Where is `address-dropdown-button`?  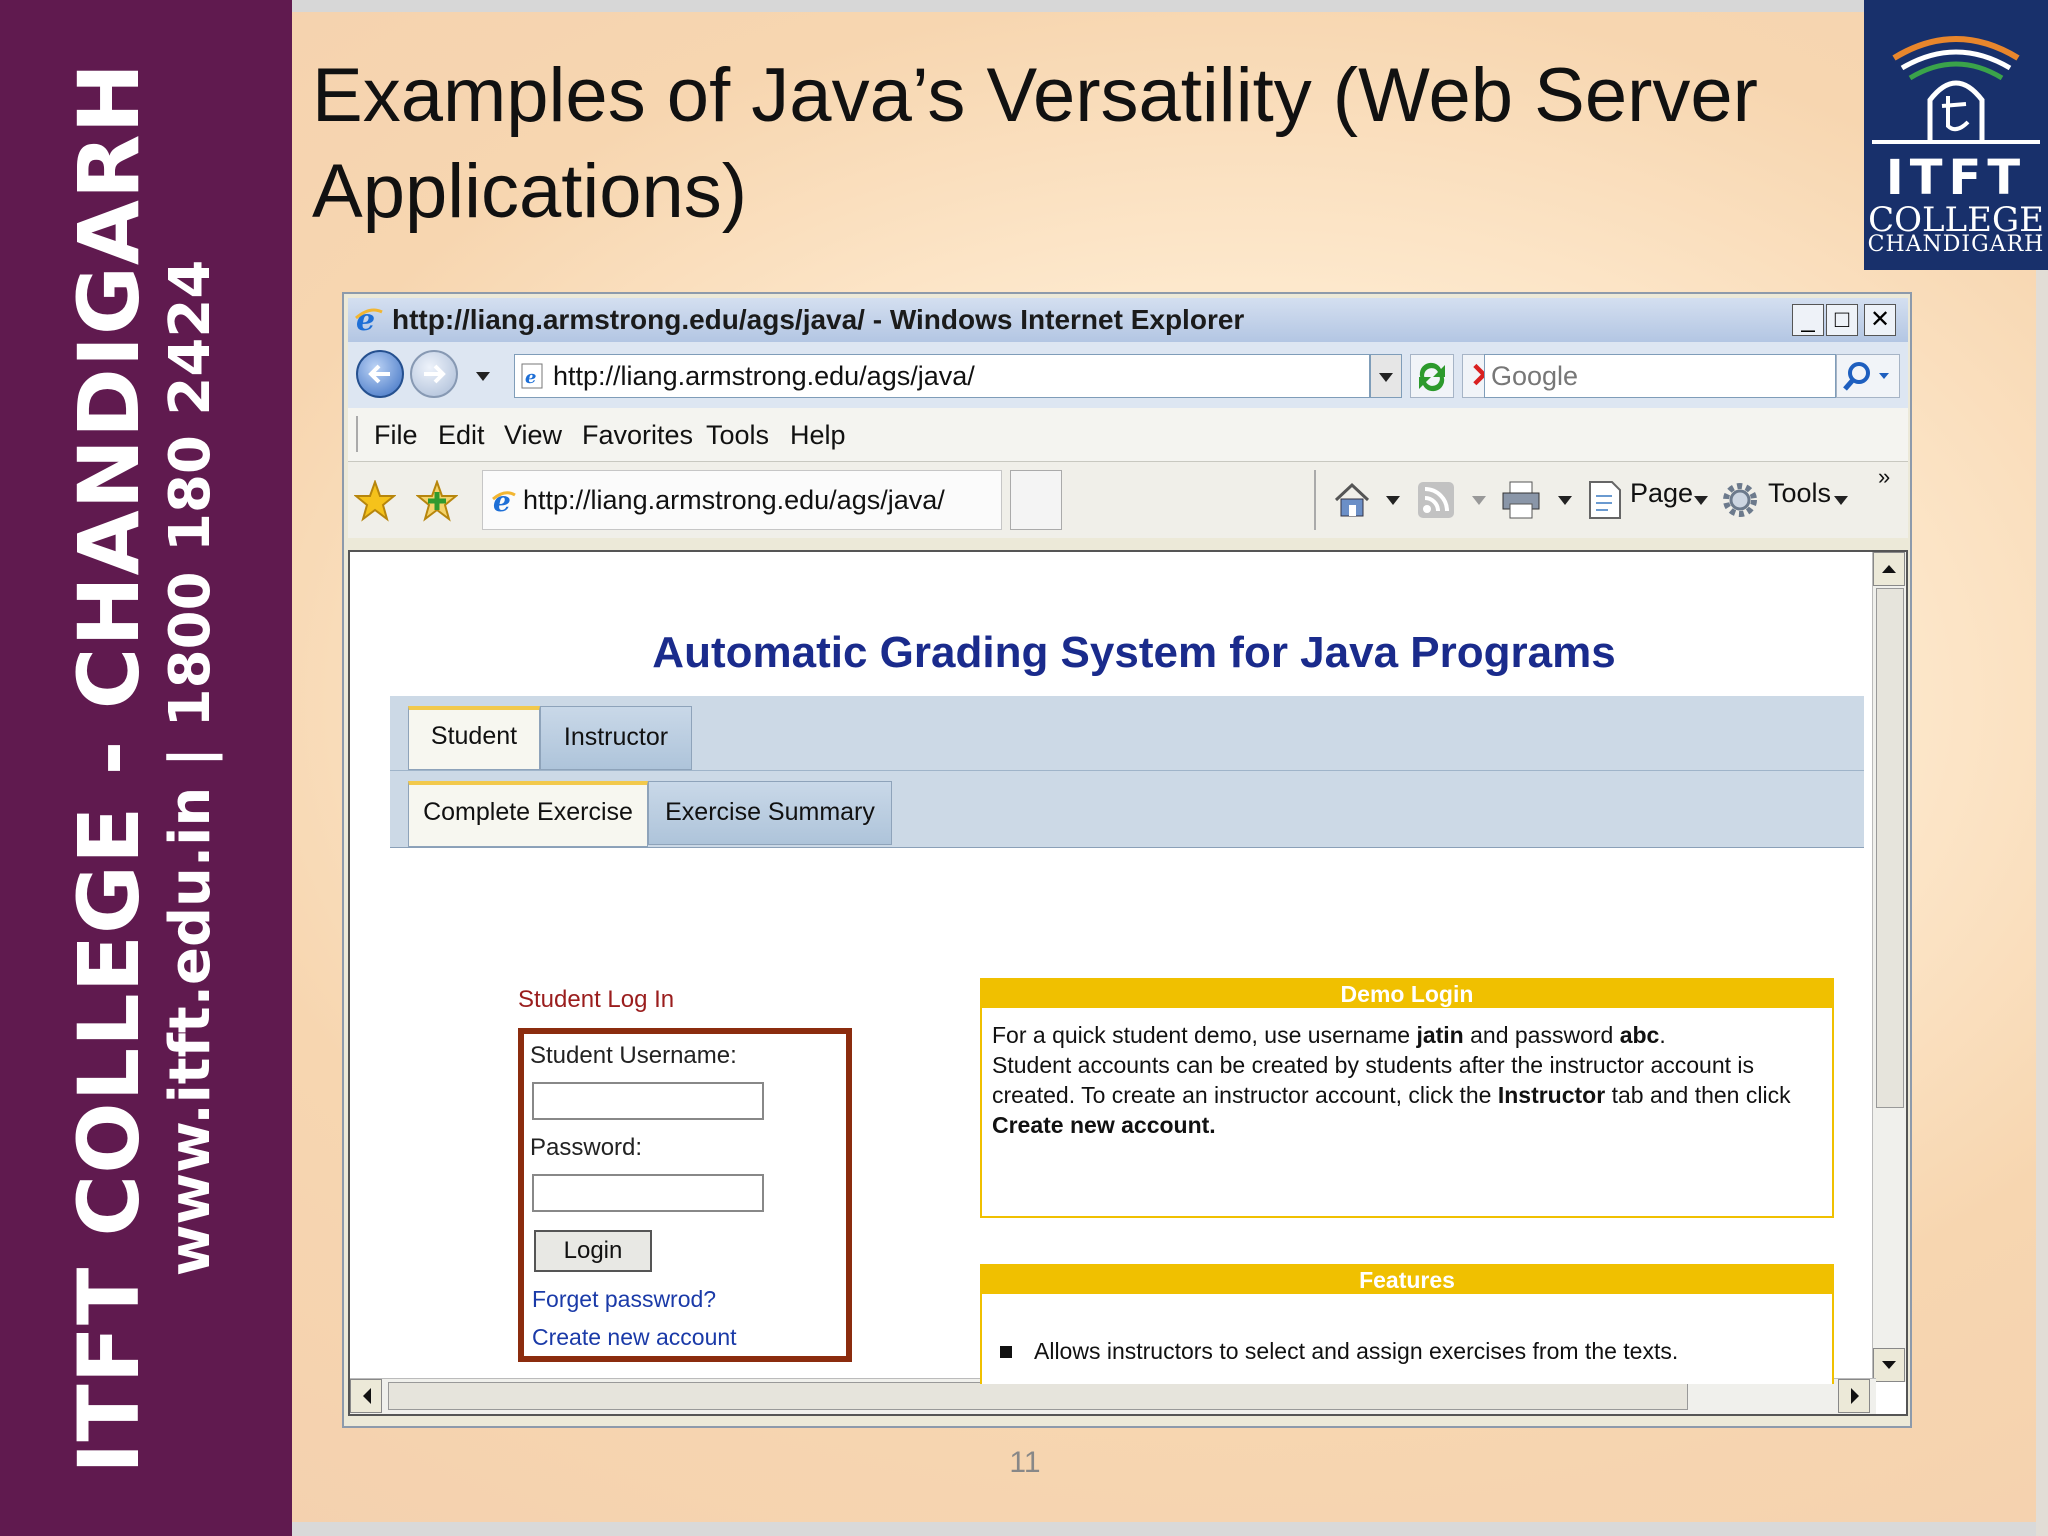 address-dropdown-button is located at coordinates (1386, 376).